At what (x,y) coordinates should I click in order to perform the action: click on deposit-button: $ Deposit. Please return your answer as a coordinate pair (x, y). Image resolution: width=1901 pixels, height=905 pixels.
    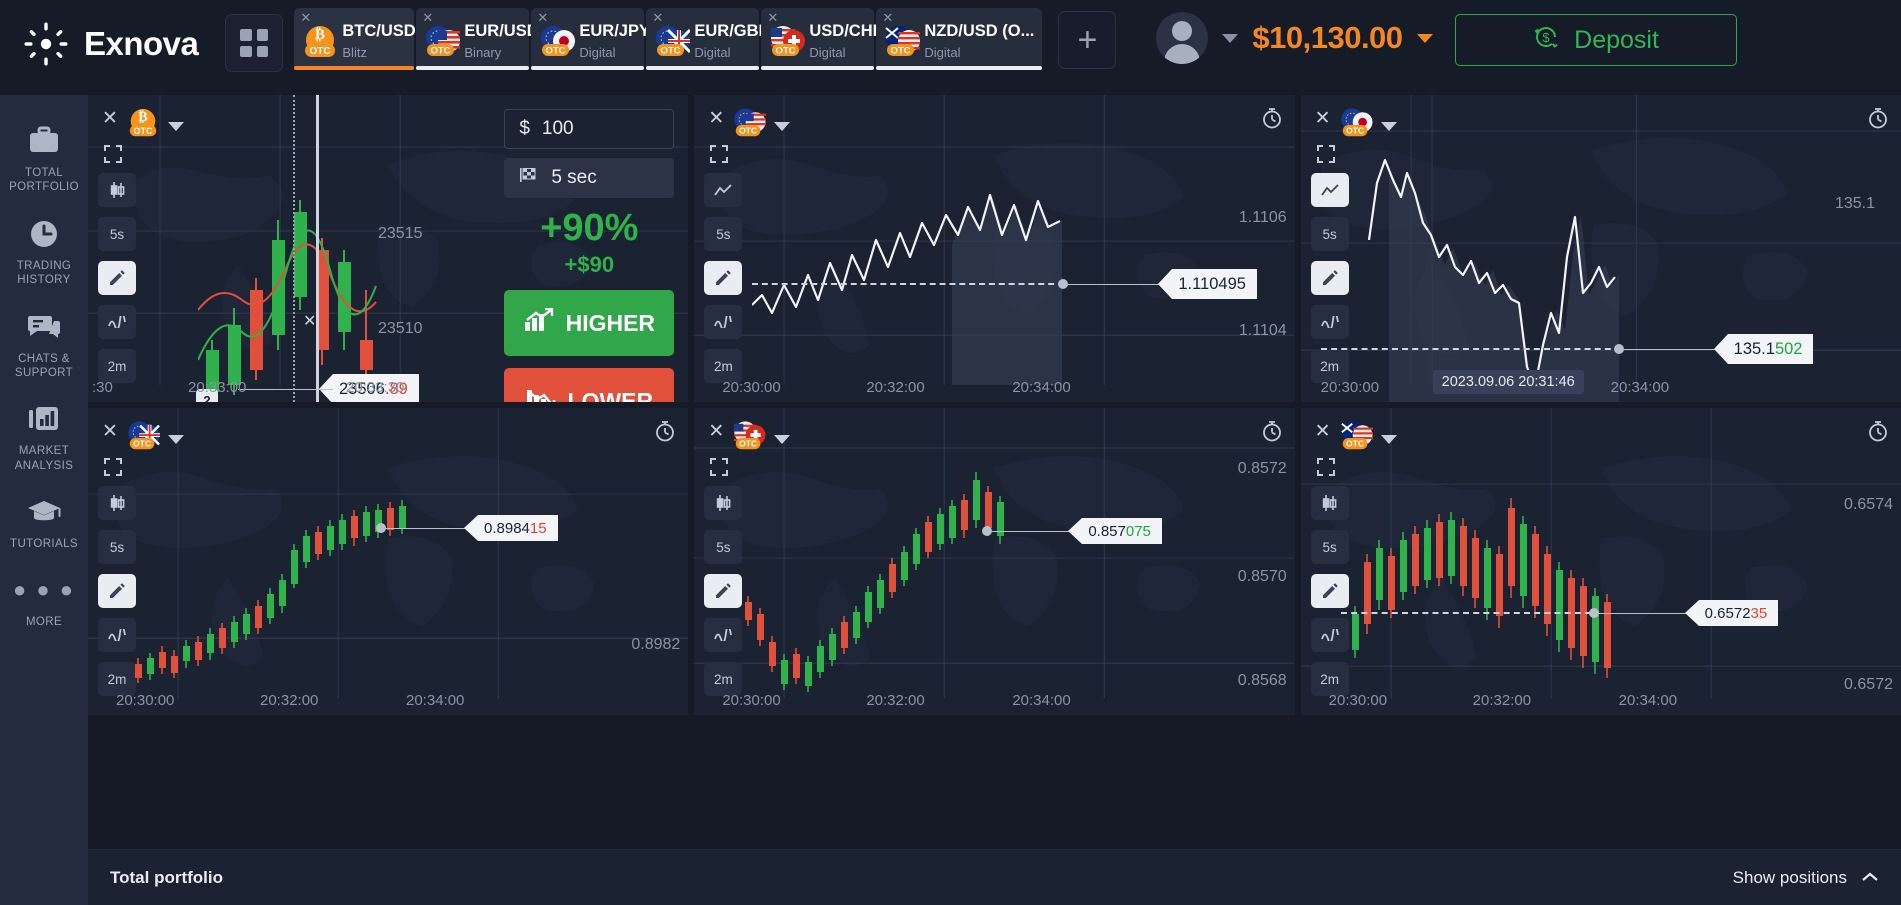
    Looking at the image, I should click on (1595, 40).